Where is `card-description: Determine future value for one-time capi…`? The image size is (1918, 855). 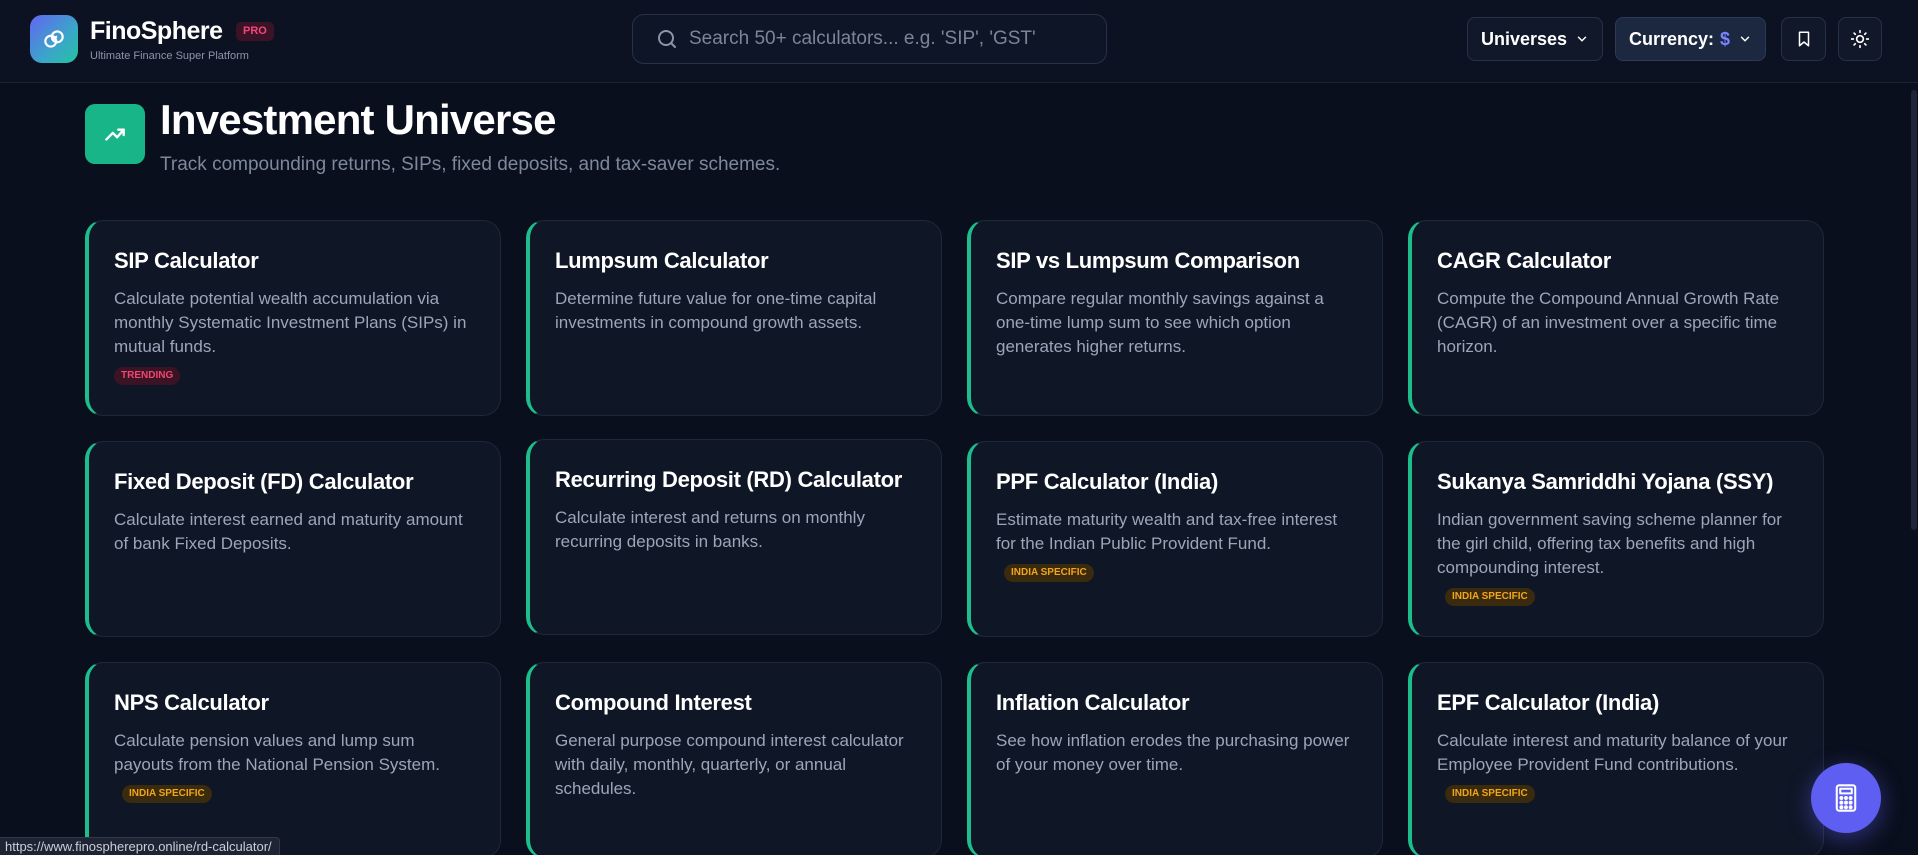
card-description: Determine future value for one-time capi… is located at coordinates (716, 310).